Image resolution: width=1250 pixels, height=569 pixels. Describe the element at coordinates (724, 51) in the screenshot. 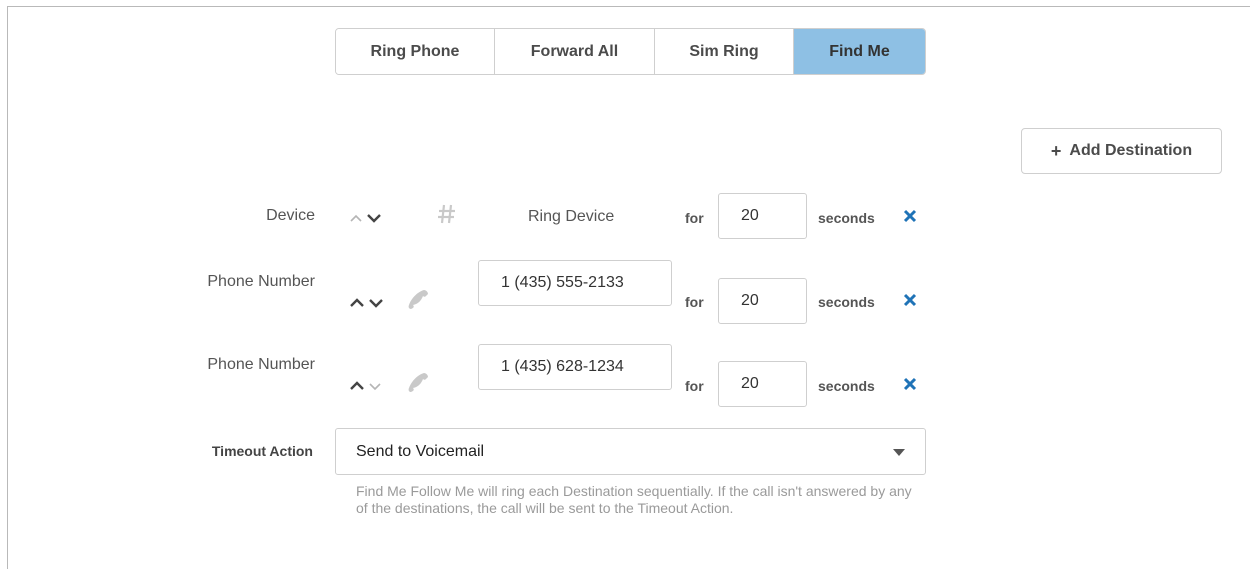

I see `tab-sim-ring: Sim Ring` at that location.